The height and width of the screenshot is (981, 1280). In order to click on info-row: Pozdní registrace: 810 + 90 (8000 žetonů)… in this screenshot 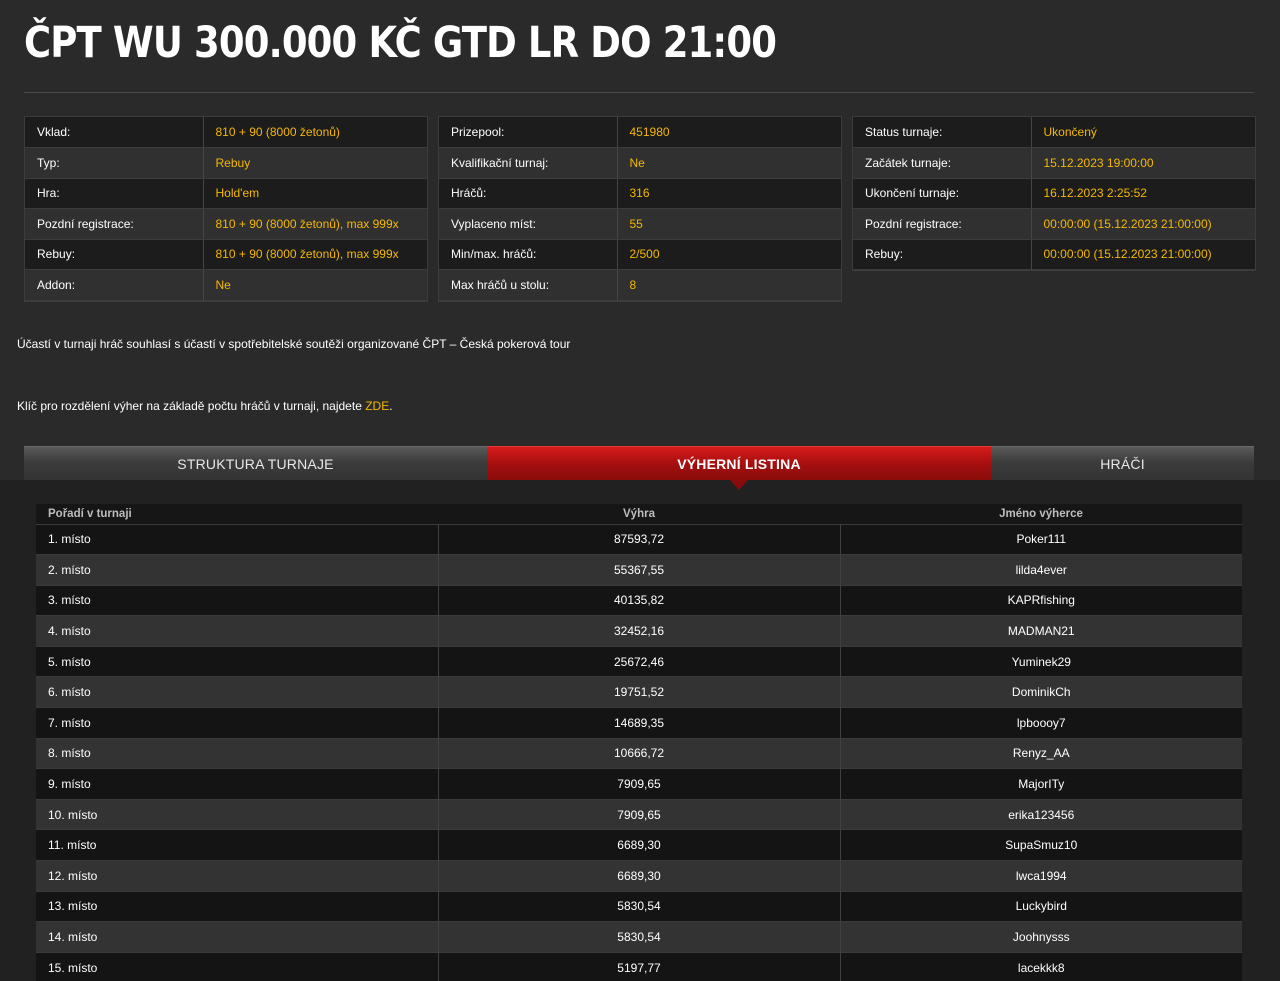, I will do `click(226, 224)`.